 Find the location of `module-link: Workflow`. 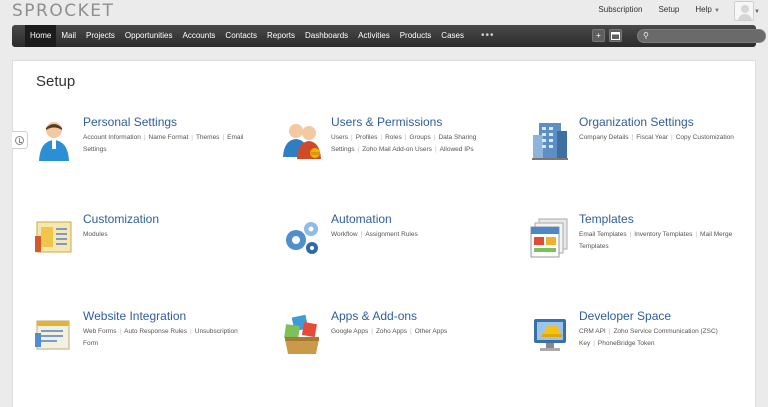

module-link: Workflow is located at coordinates (344, 234).